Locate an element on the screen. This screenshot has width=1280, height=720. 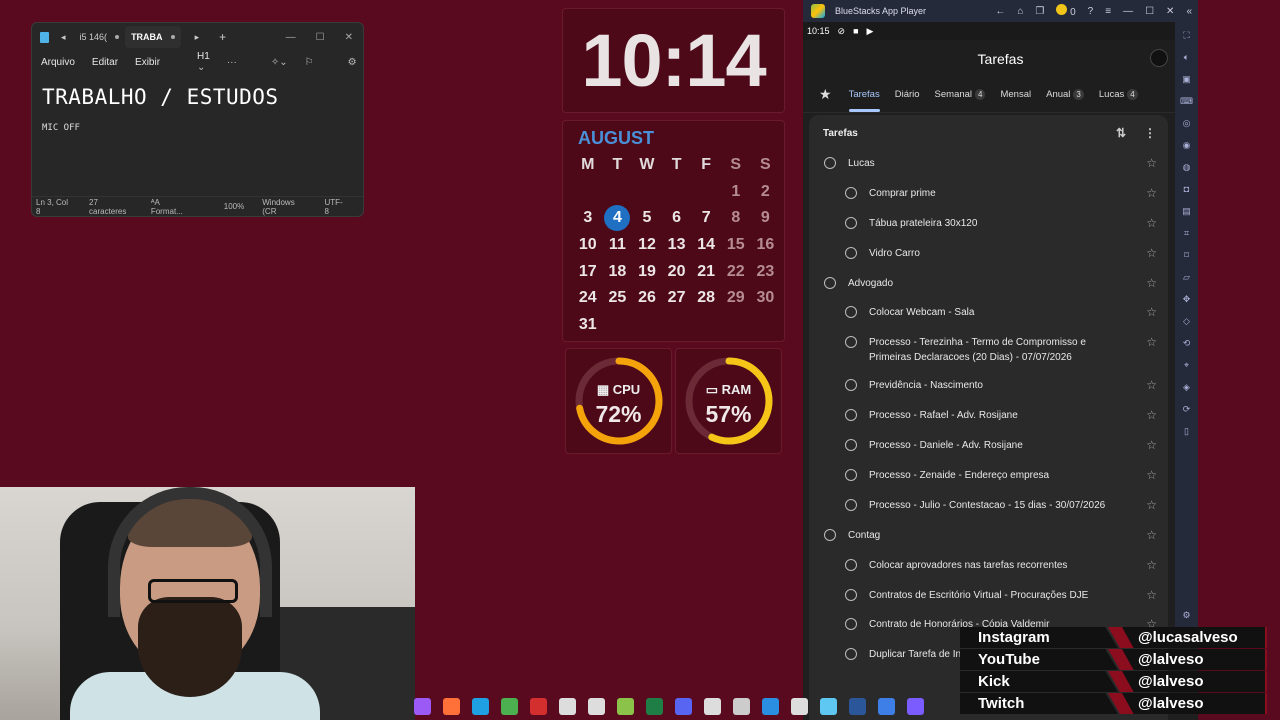
task-row: Tábua prateleira 30x120 ☆ is located at coordinates (988, 226).